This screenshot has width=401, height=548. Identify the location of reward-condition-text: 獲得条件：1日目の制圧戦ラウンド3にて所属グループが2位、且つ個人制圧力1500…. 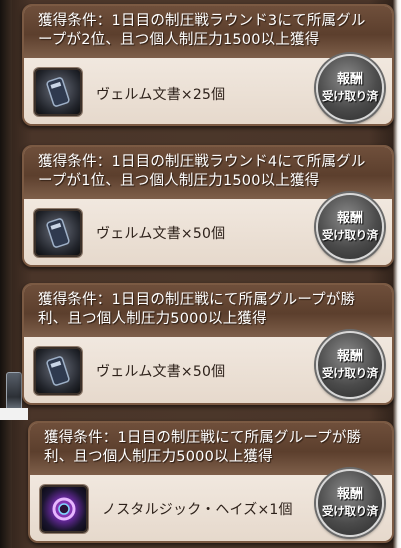
(202, 30).